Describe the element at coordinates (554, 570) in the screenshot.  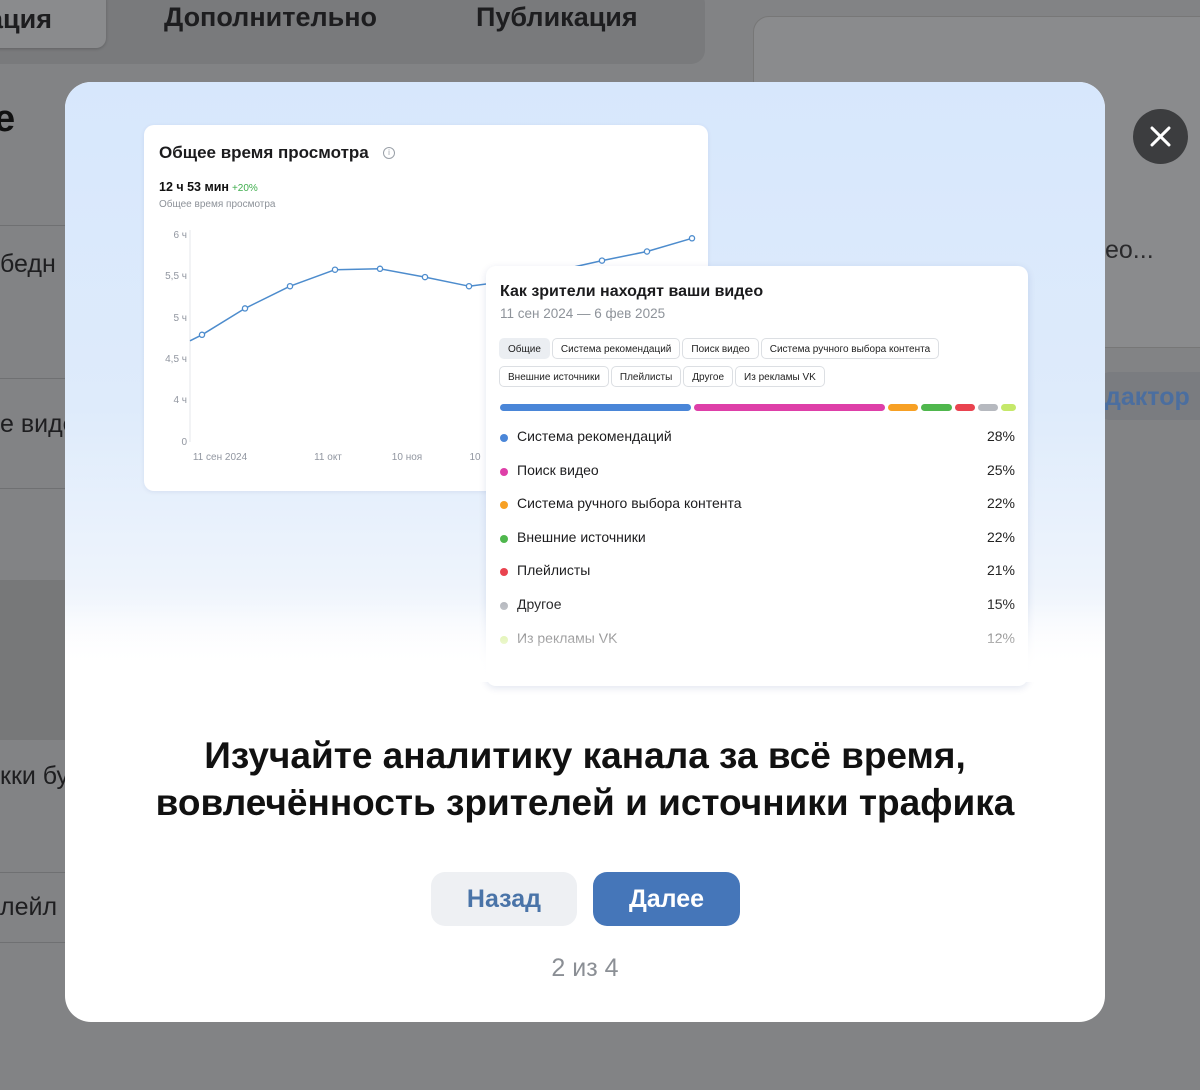
I see `legend-label: Плейлисты` at that location.